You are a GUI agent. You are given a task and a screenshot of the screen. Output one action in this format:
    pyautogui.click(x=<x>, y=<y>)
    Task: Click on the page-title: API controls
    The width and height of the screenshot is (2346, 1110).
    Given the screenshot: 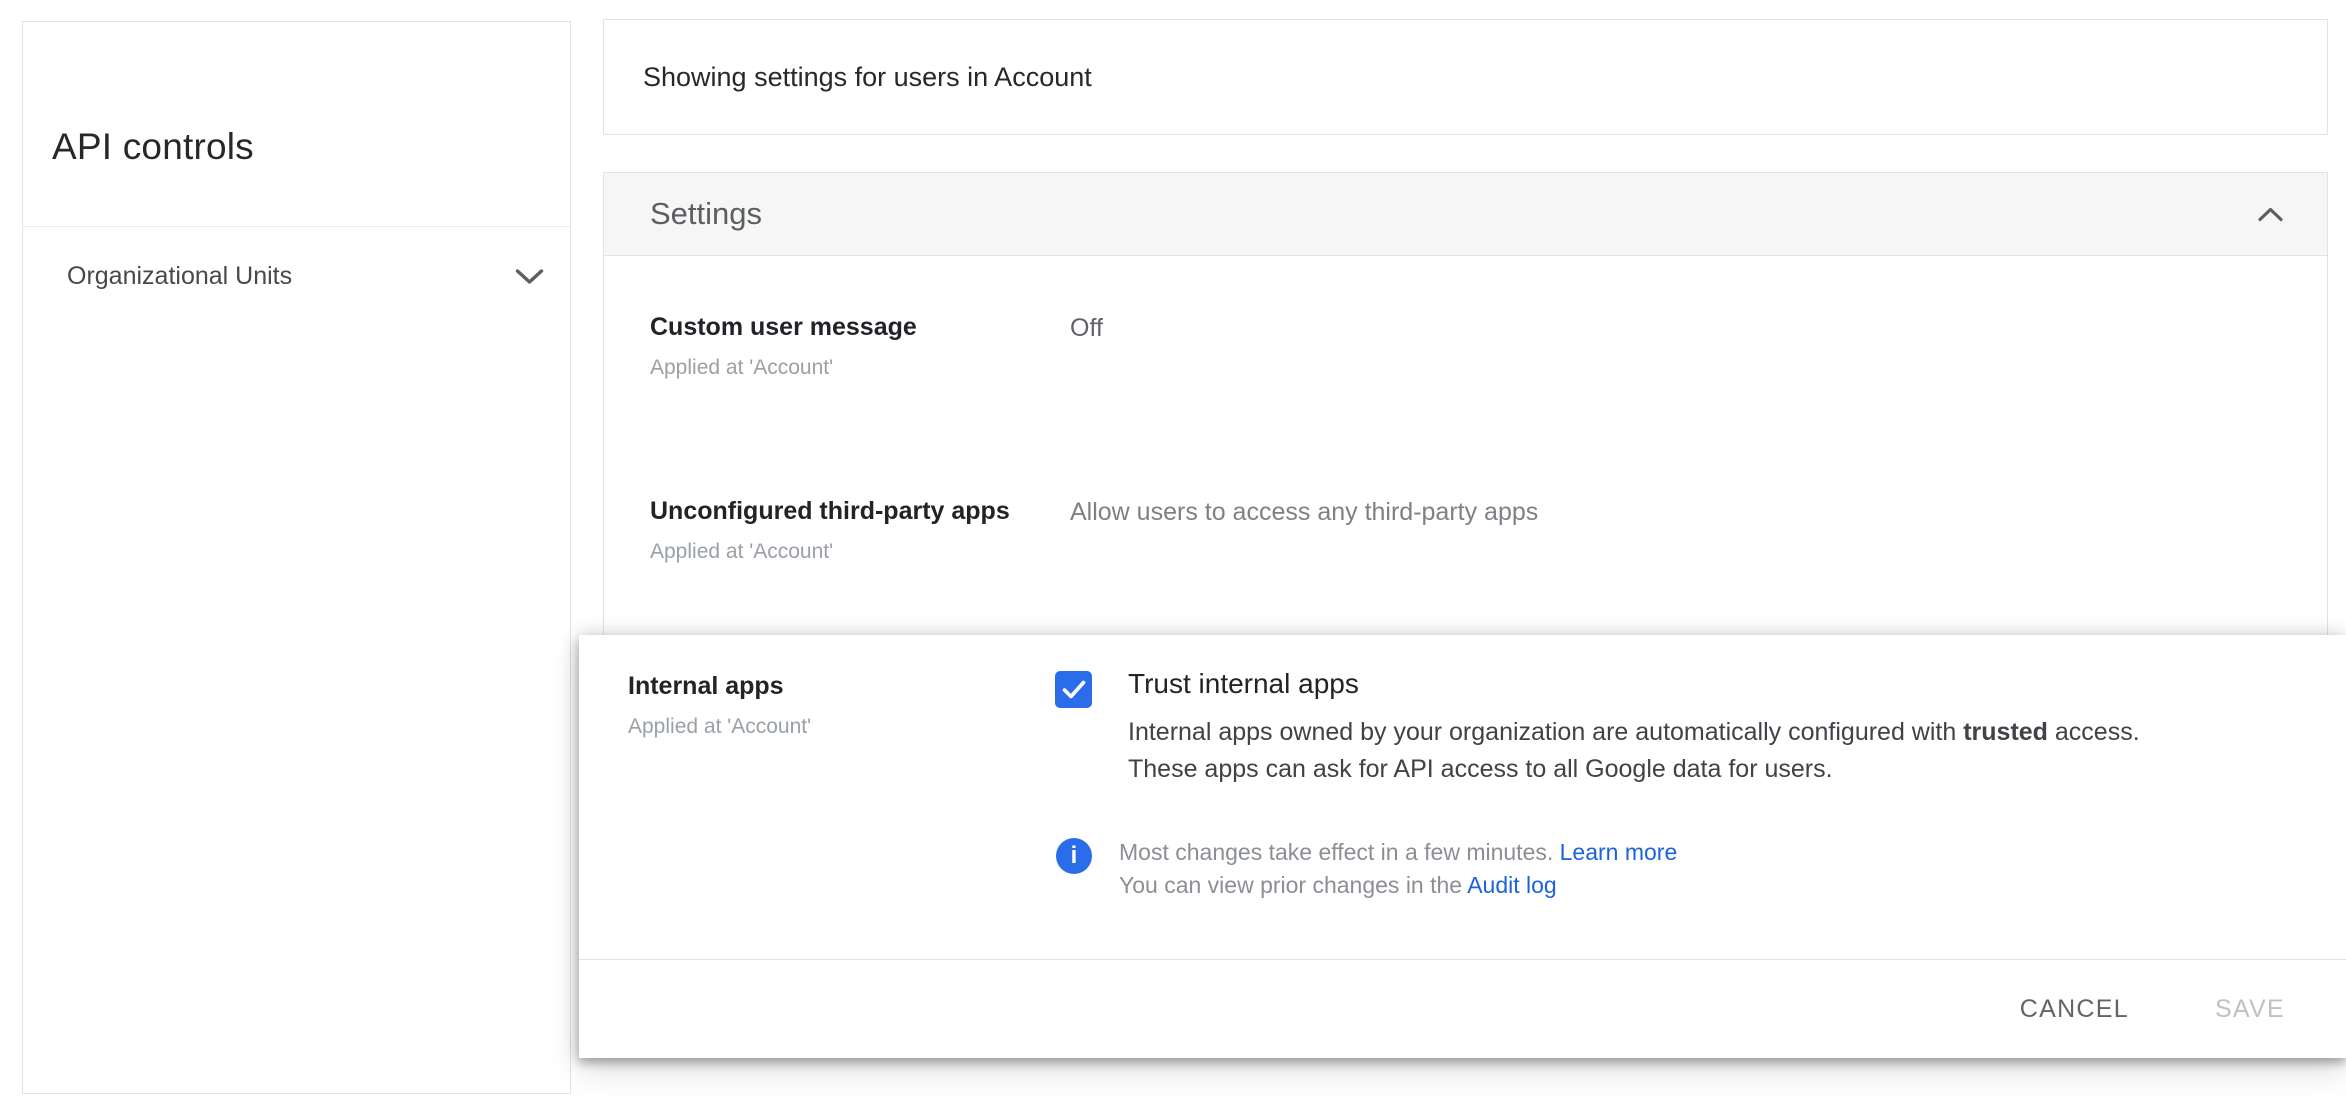 What is the action you would take?
    pyautogui.click(x=153, y=146)
    